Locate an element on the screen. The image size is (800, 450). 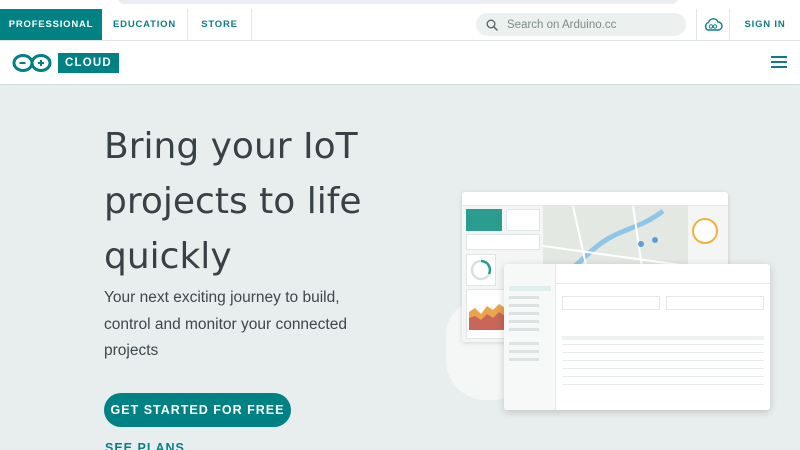
hero-title-line: projects to life is located at coordinates (233, 201).